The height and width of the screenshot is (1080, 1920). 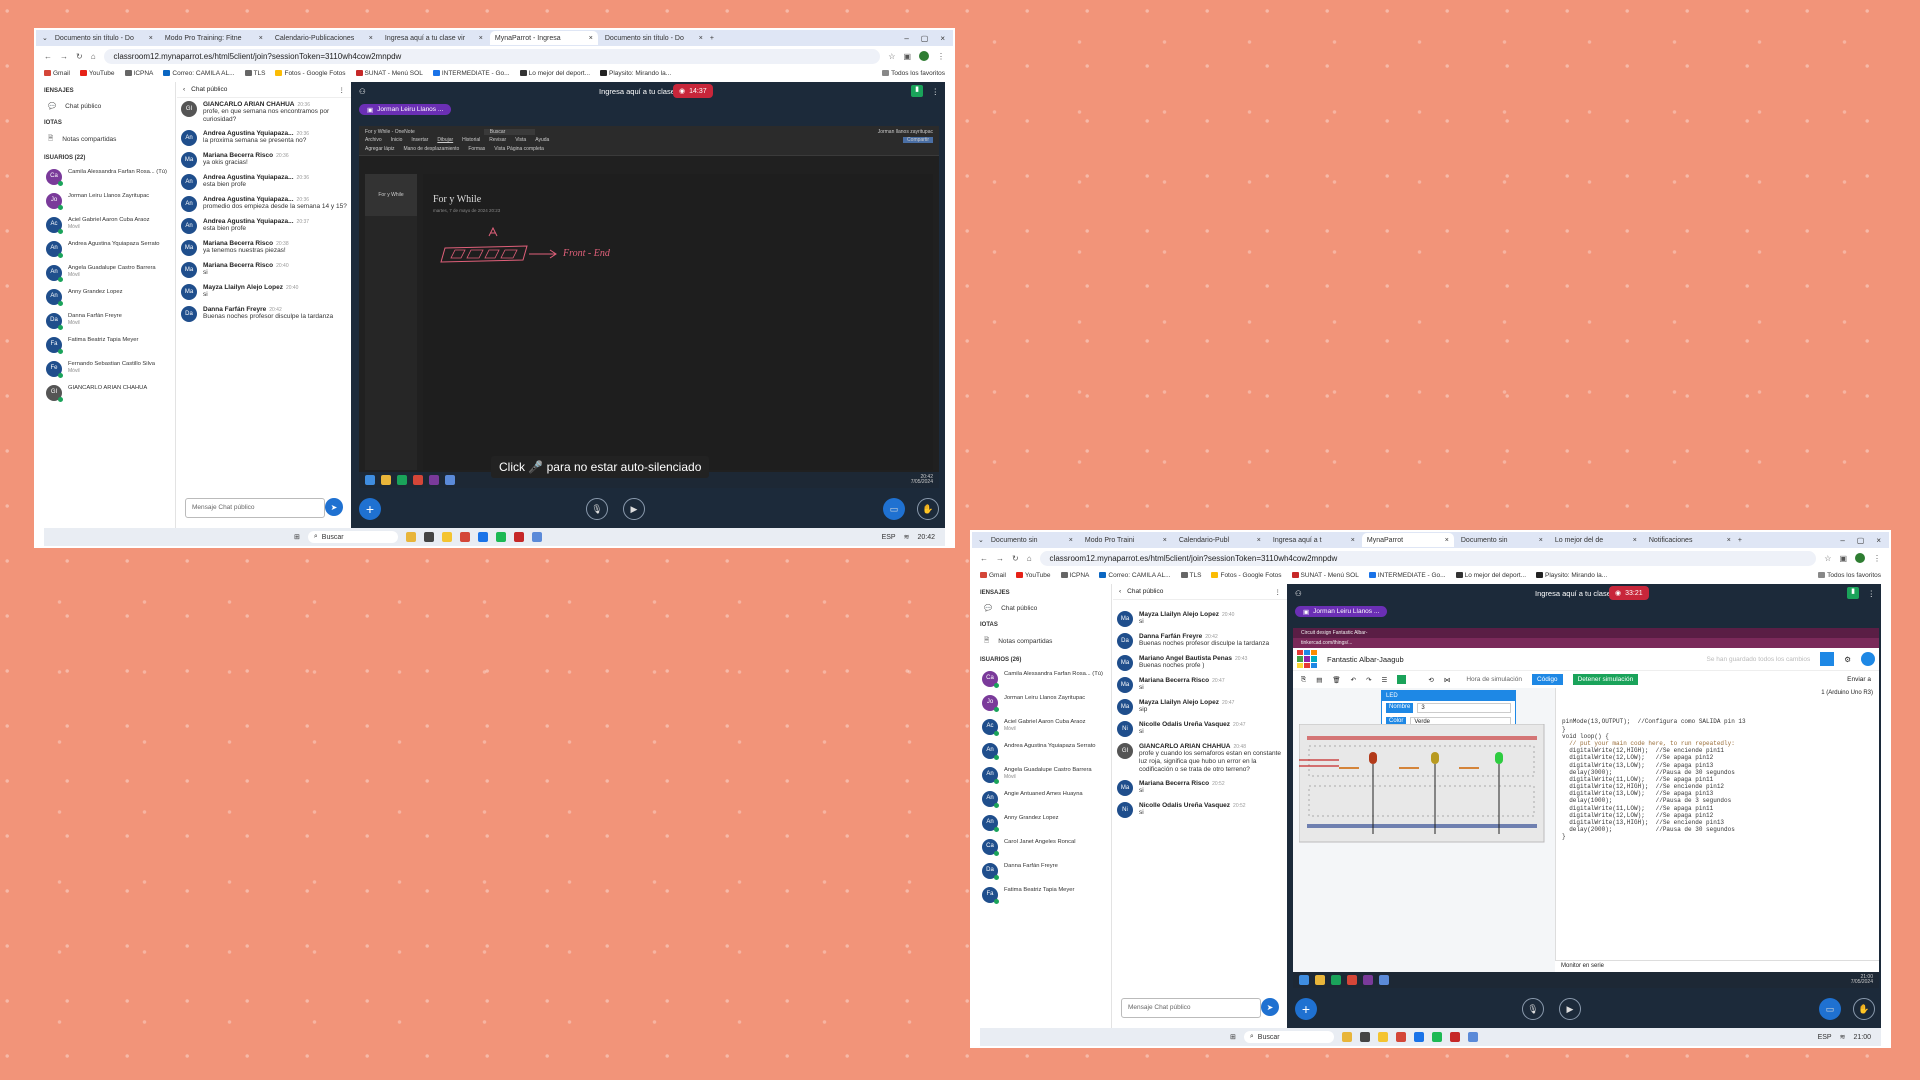 What do you see at coordinates (109, 393) in the screenshot?
I see `user-item: GI GIANCARLO ARIAN CHAHUA` at bounding box center [109, 393].